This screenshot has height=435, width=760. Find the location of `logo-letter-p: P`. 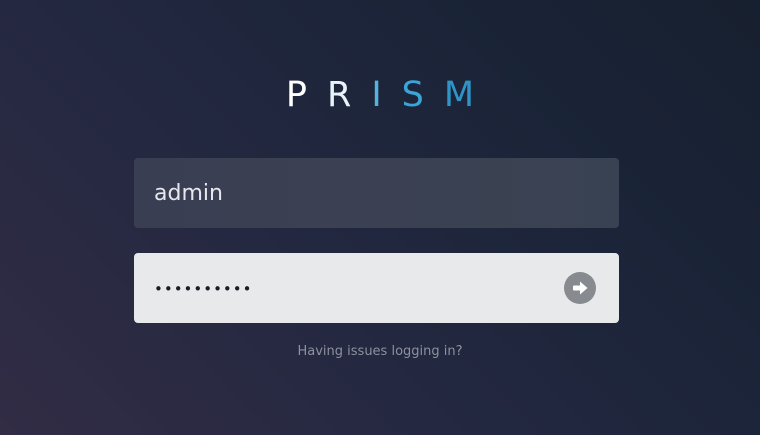

logo-letter-p: P is located at coordinates (296, 95).